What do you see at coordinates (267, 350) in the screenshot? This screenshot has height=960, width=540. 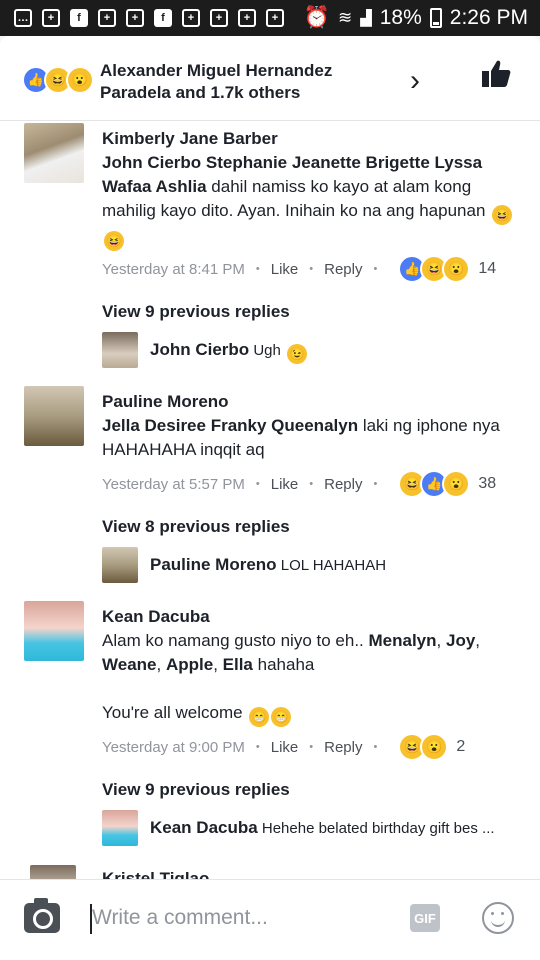 I see `reply-text: Ugh` at bounding box center [267, 350].